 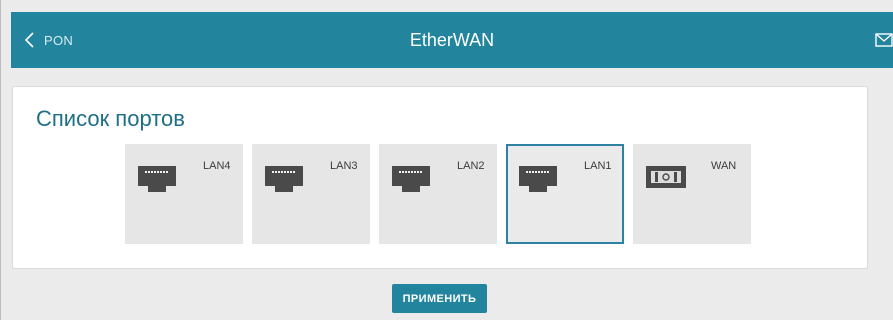 What do you see at coordinates (471, 166) in the screenshot?
I see `port-label: LAN2` at bounding box center [471, 166].